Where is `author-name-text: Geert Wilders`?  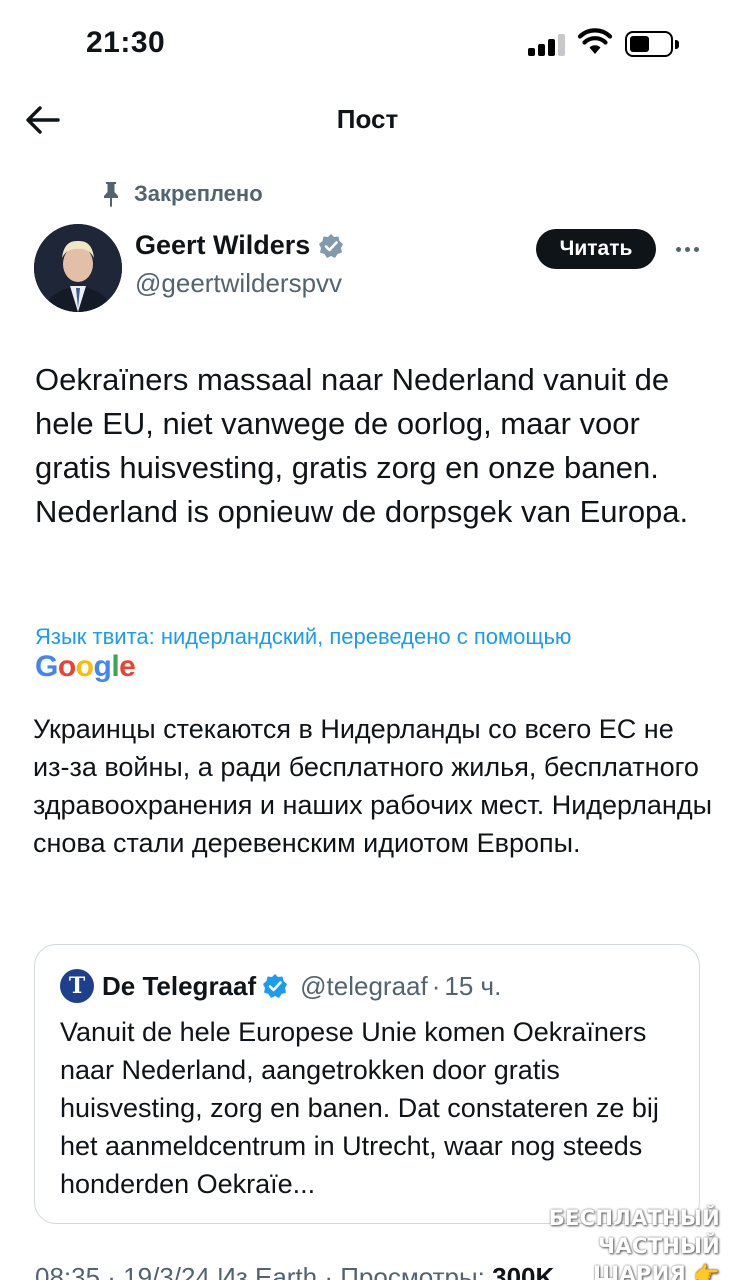
author-name-text: Geert Wilders is located at coordinates (223, 245).